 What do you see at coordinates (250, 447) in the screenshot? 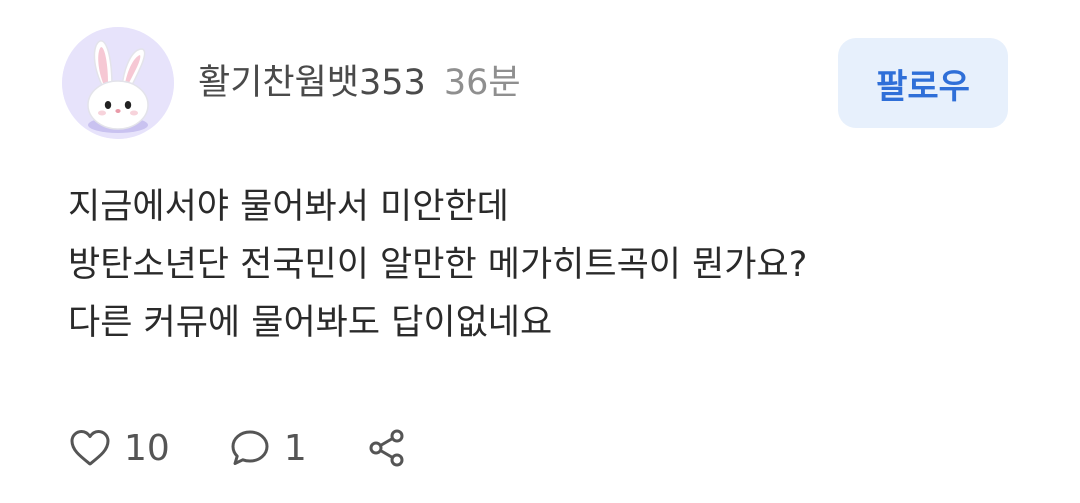
I see `comment-icon` at bounding box center [250, 447].